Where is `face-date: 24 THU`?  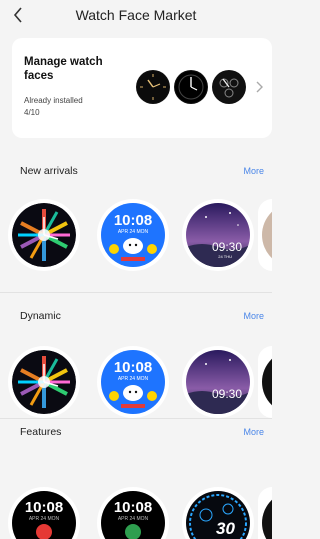
face-date: 24 THU is located at coordinates (225, 256).